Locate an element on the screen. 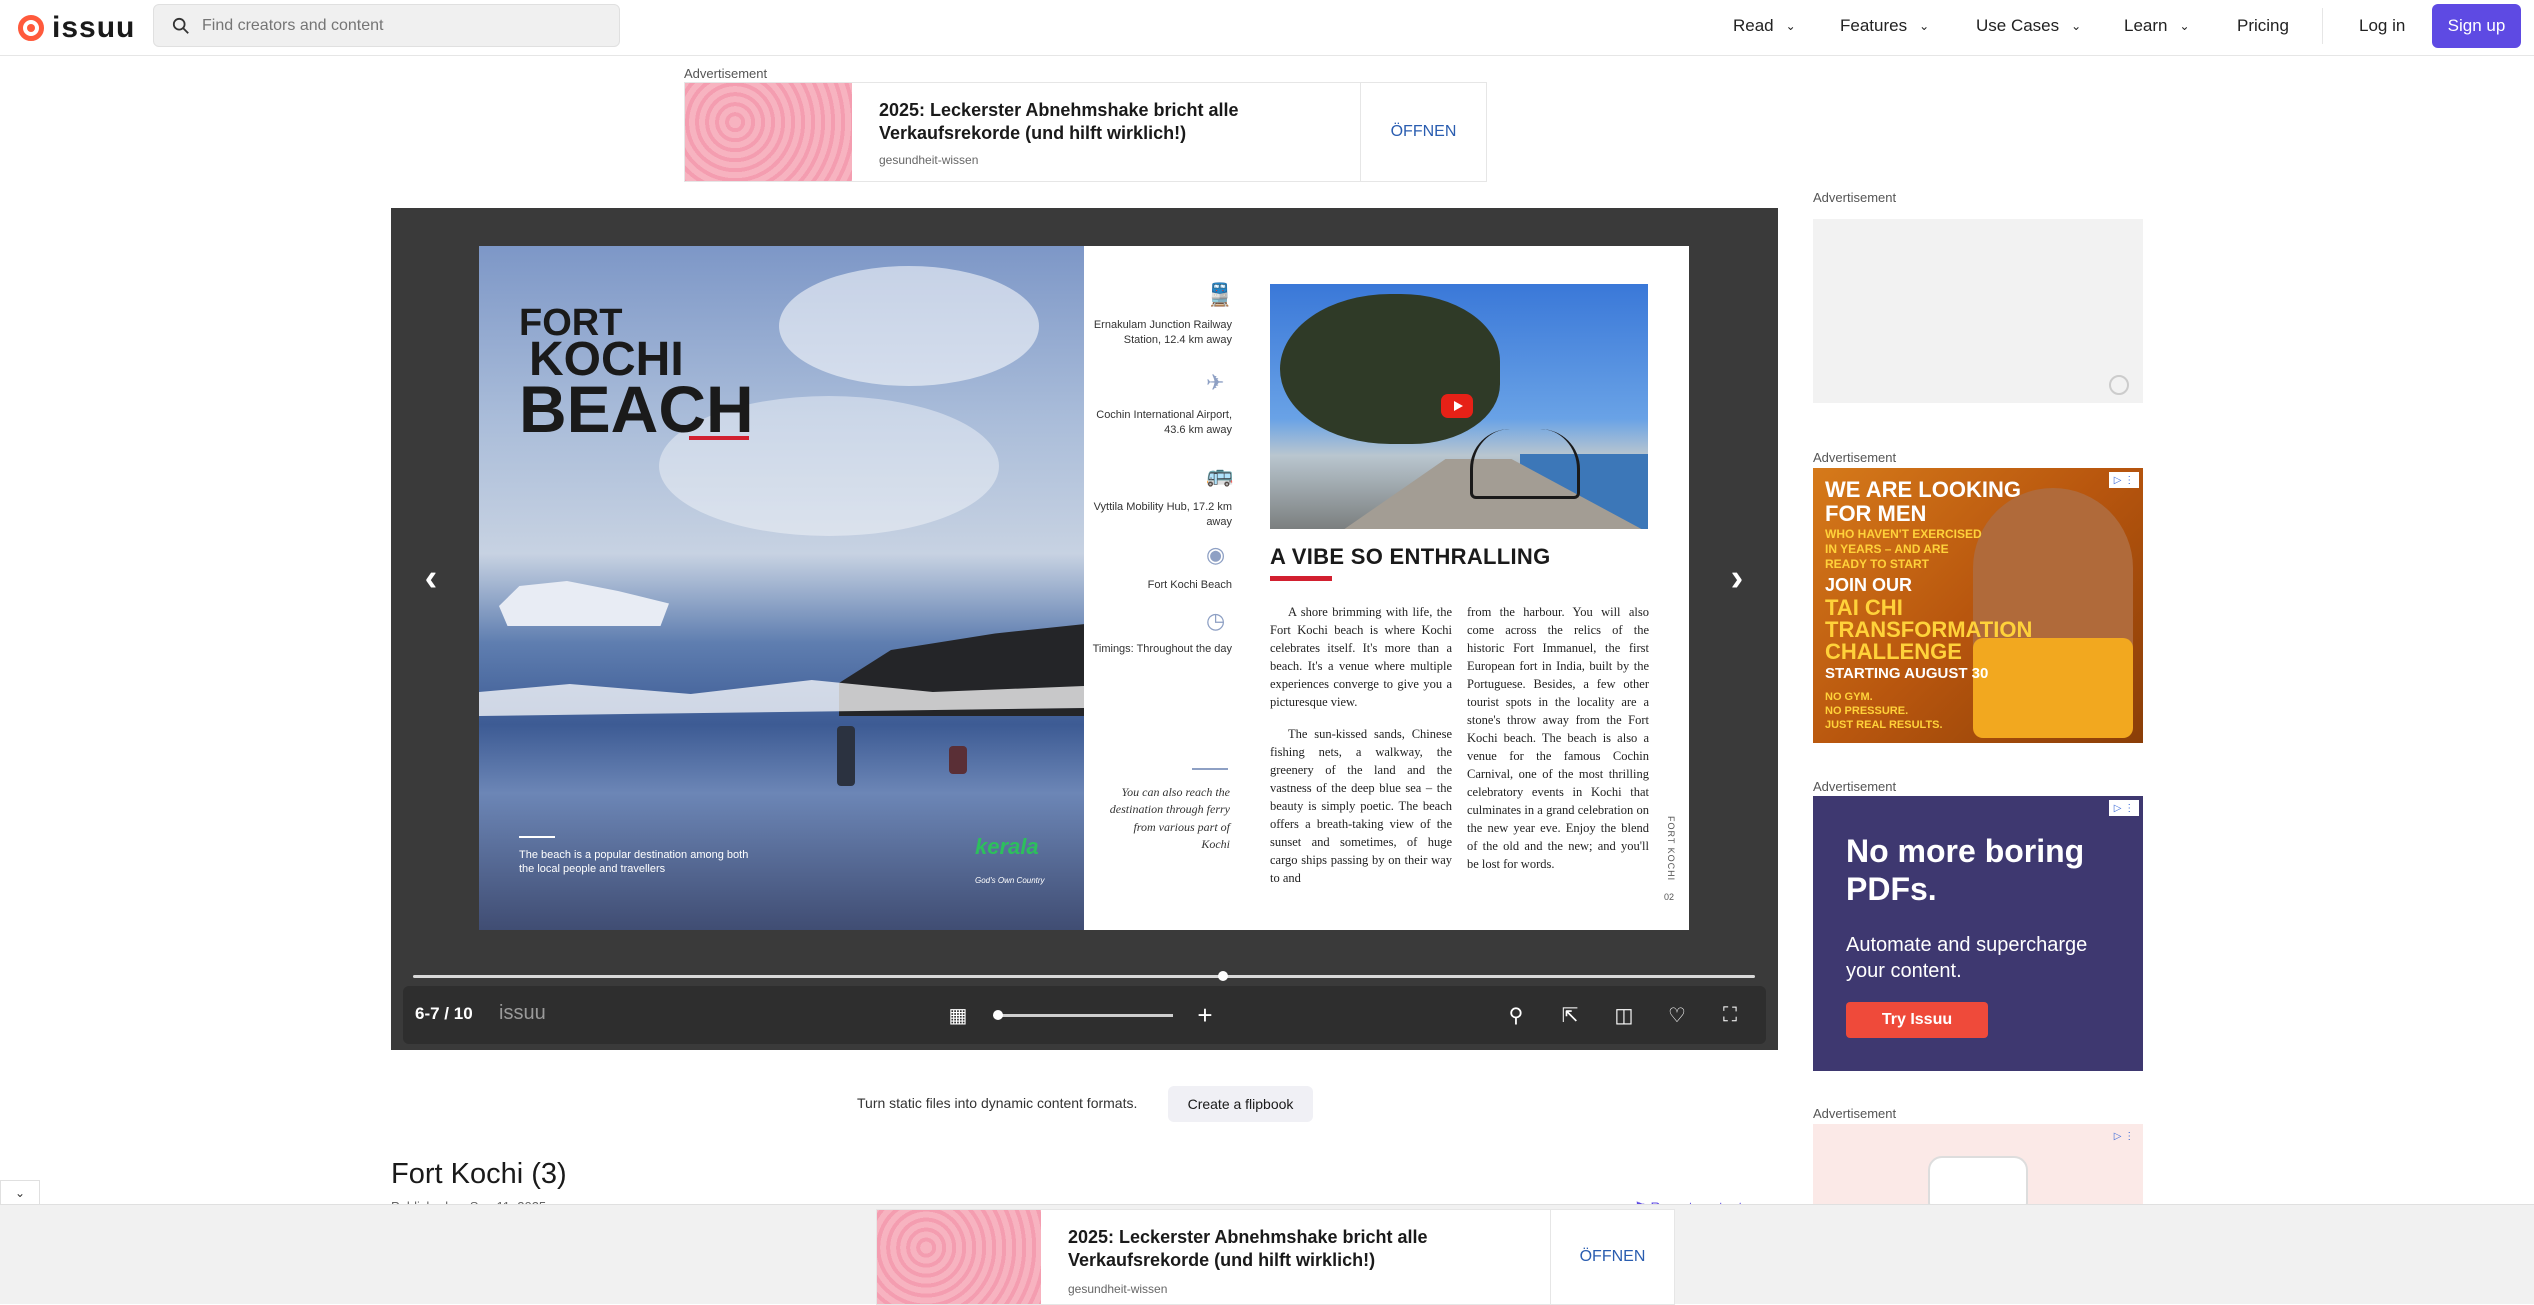  nav-learn: Learn ⌄ is located at coordinates (2157, 26).